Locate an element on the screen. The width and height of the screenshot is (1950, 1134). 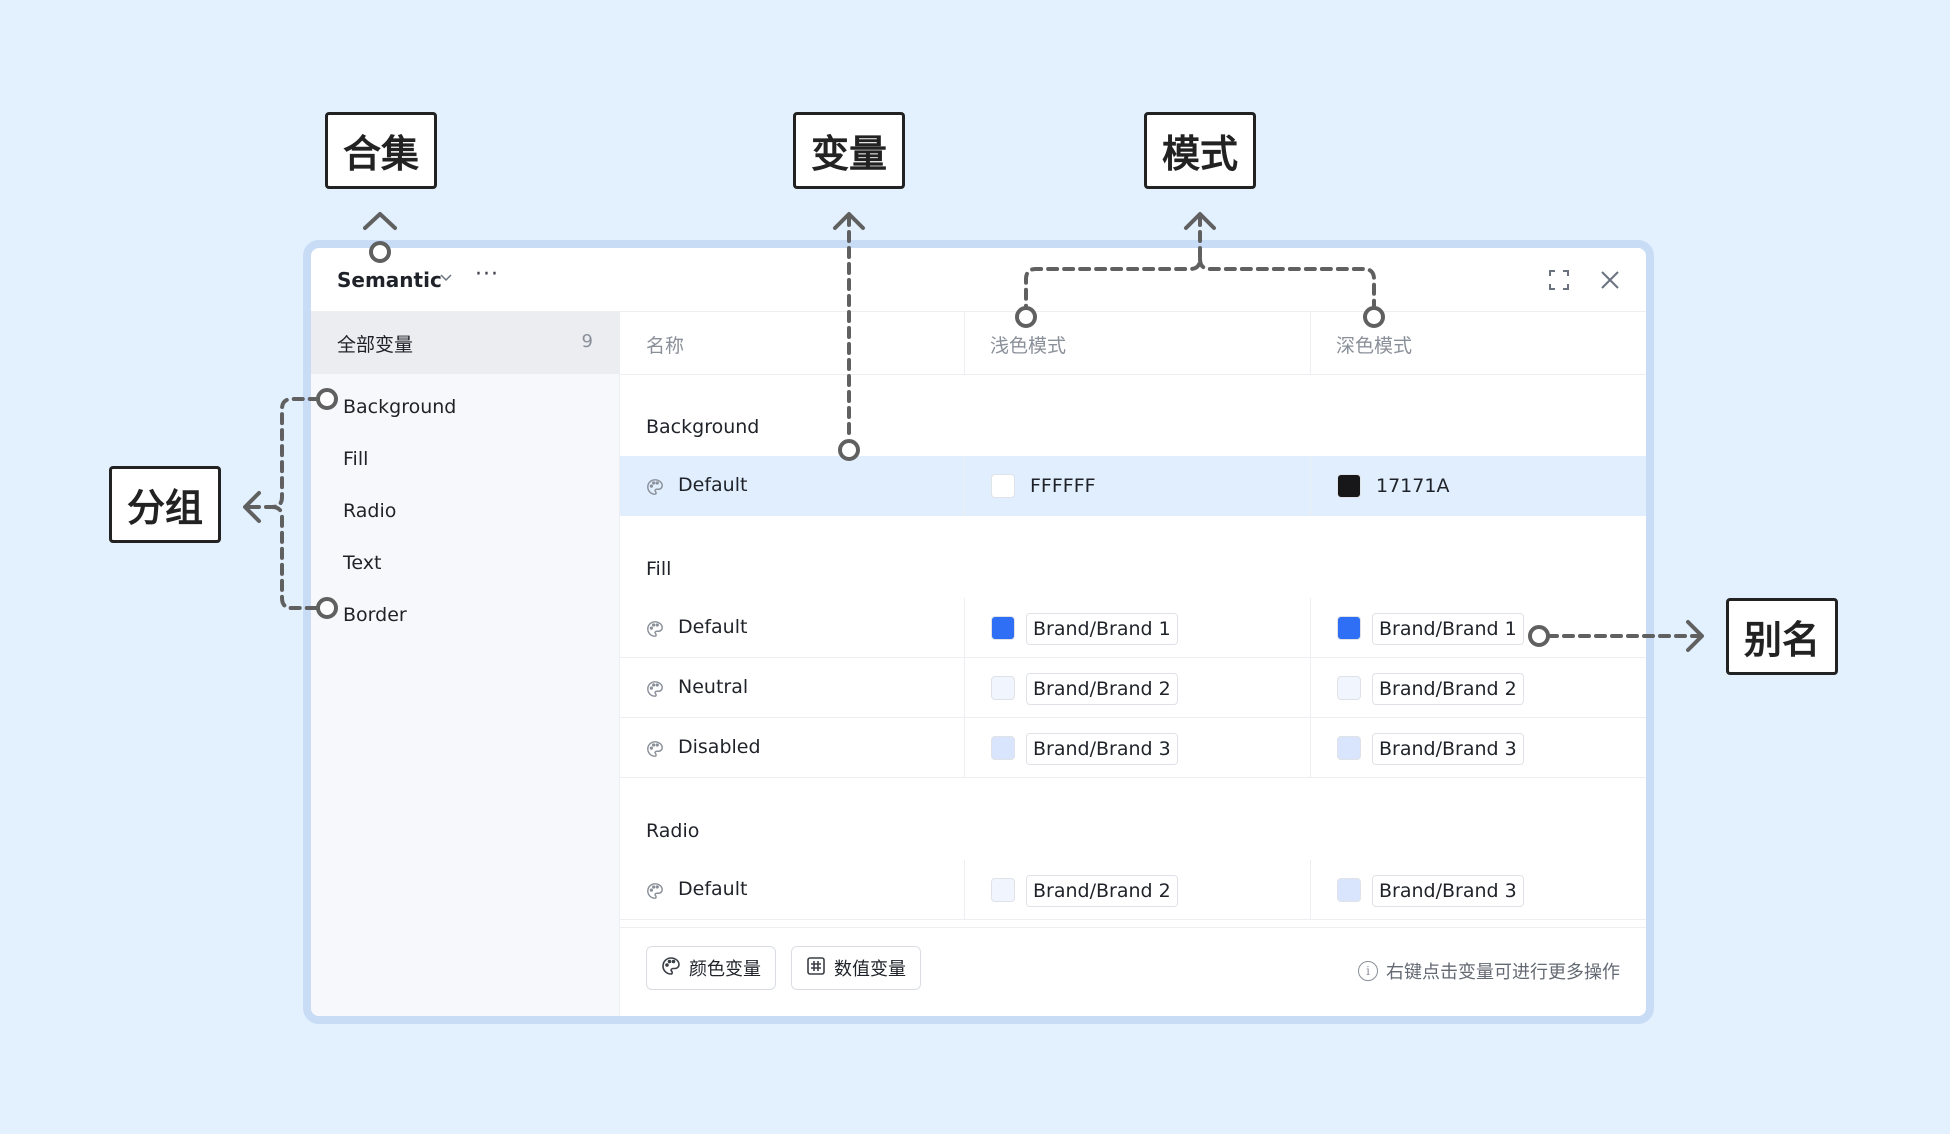
variable-row: Default FFFFFF 17171A is located at coordinates (1133, 486).